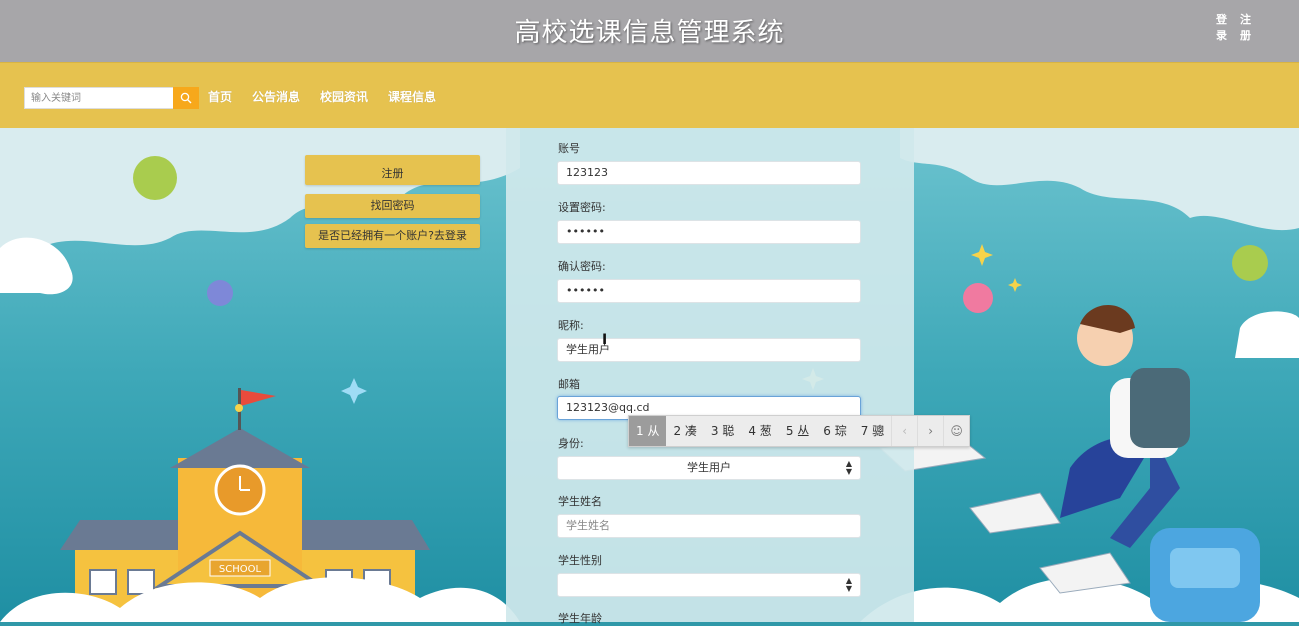  Describe the element at coordinates (571, 325) in the screenshot. I see `nickname-label: 昵称:` at that location.